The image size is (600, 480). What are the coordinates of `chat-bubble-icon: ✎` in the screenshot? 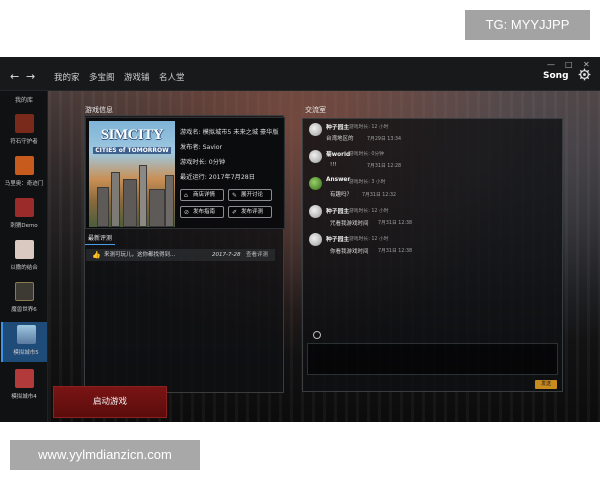 It's located at (235, 195).